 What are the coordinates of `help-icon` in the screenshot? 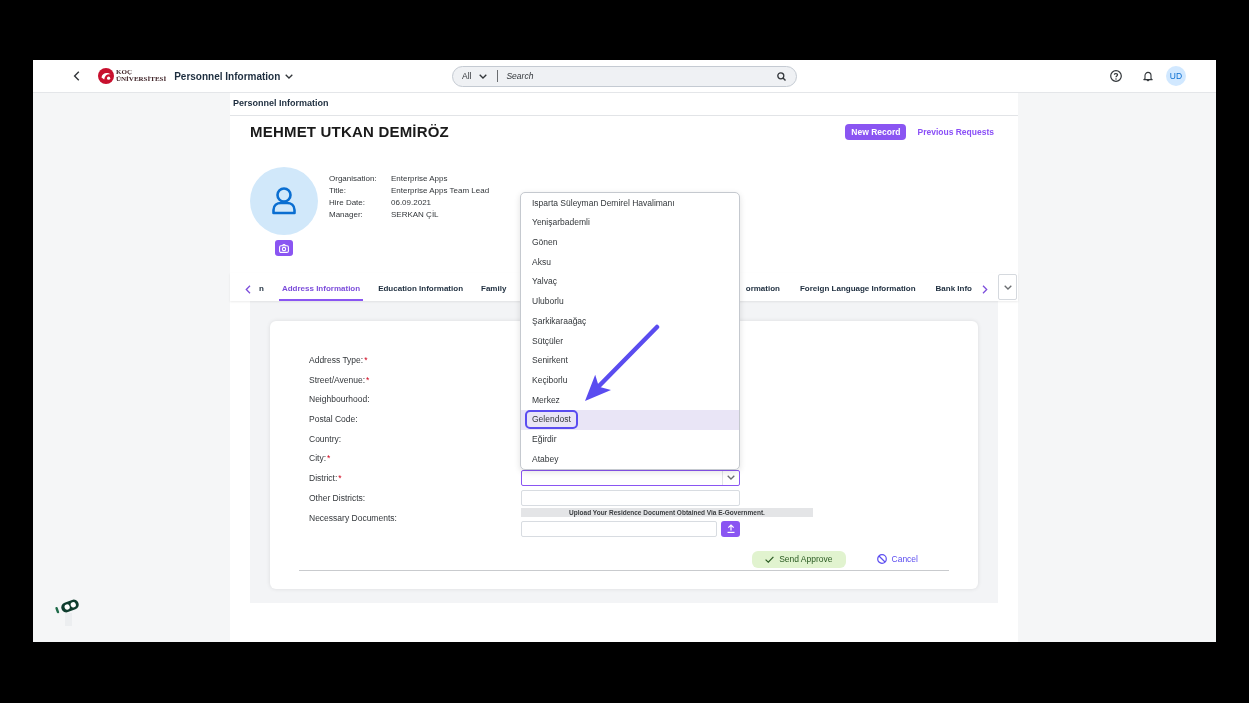 It's located at (1116, 76).